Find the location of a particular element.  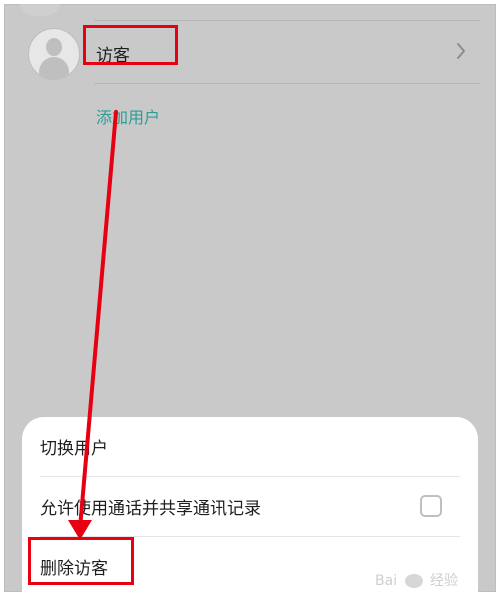

chevron-right-icon is located at coordinates (461, 51).